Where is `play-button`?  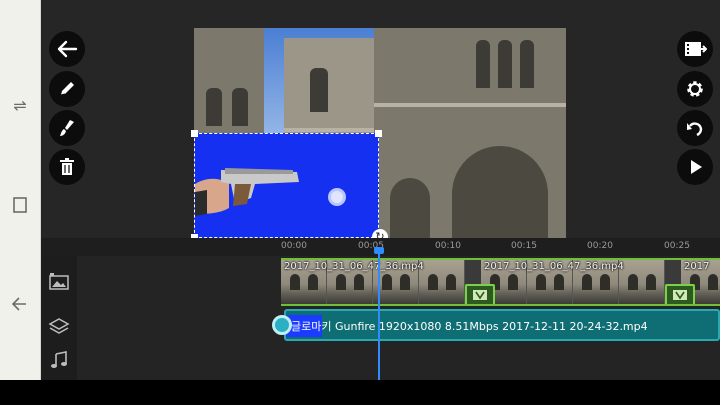
play-button is located at coordinates (695, 167).